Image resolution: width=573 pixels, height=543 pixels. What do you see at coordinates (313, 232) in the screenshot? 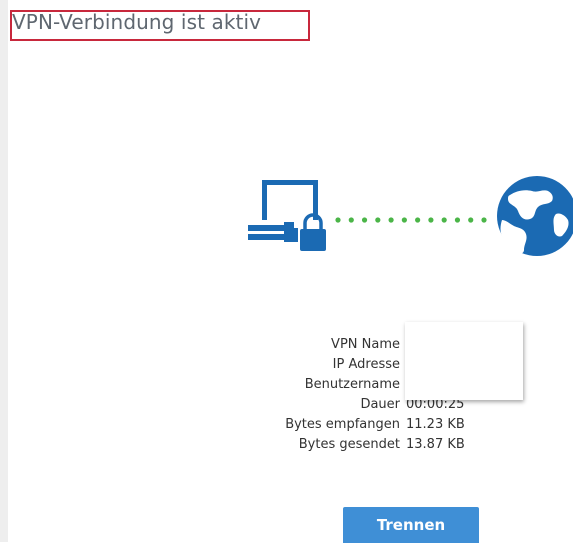
I see `lock-icon` at bounding box center [313, 232].